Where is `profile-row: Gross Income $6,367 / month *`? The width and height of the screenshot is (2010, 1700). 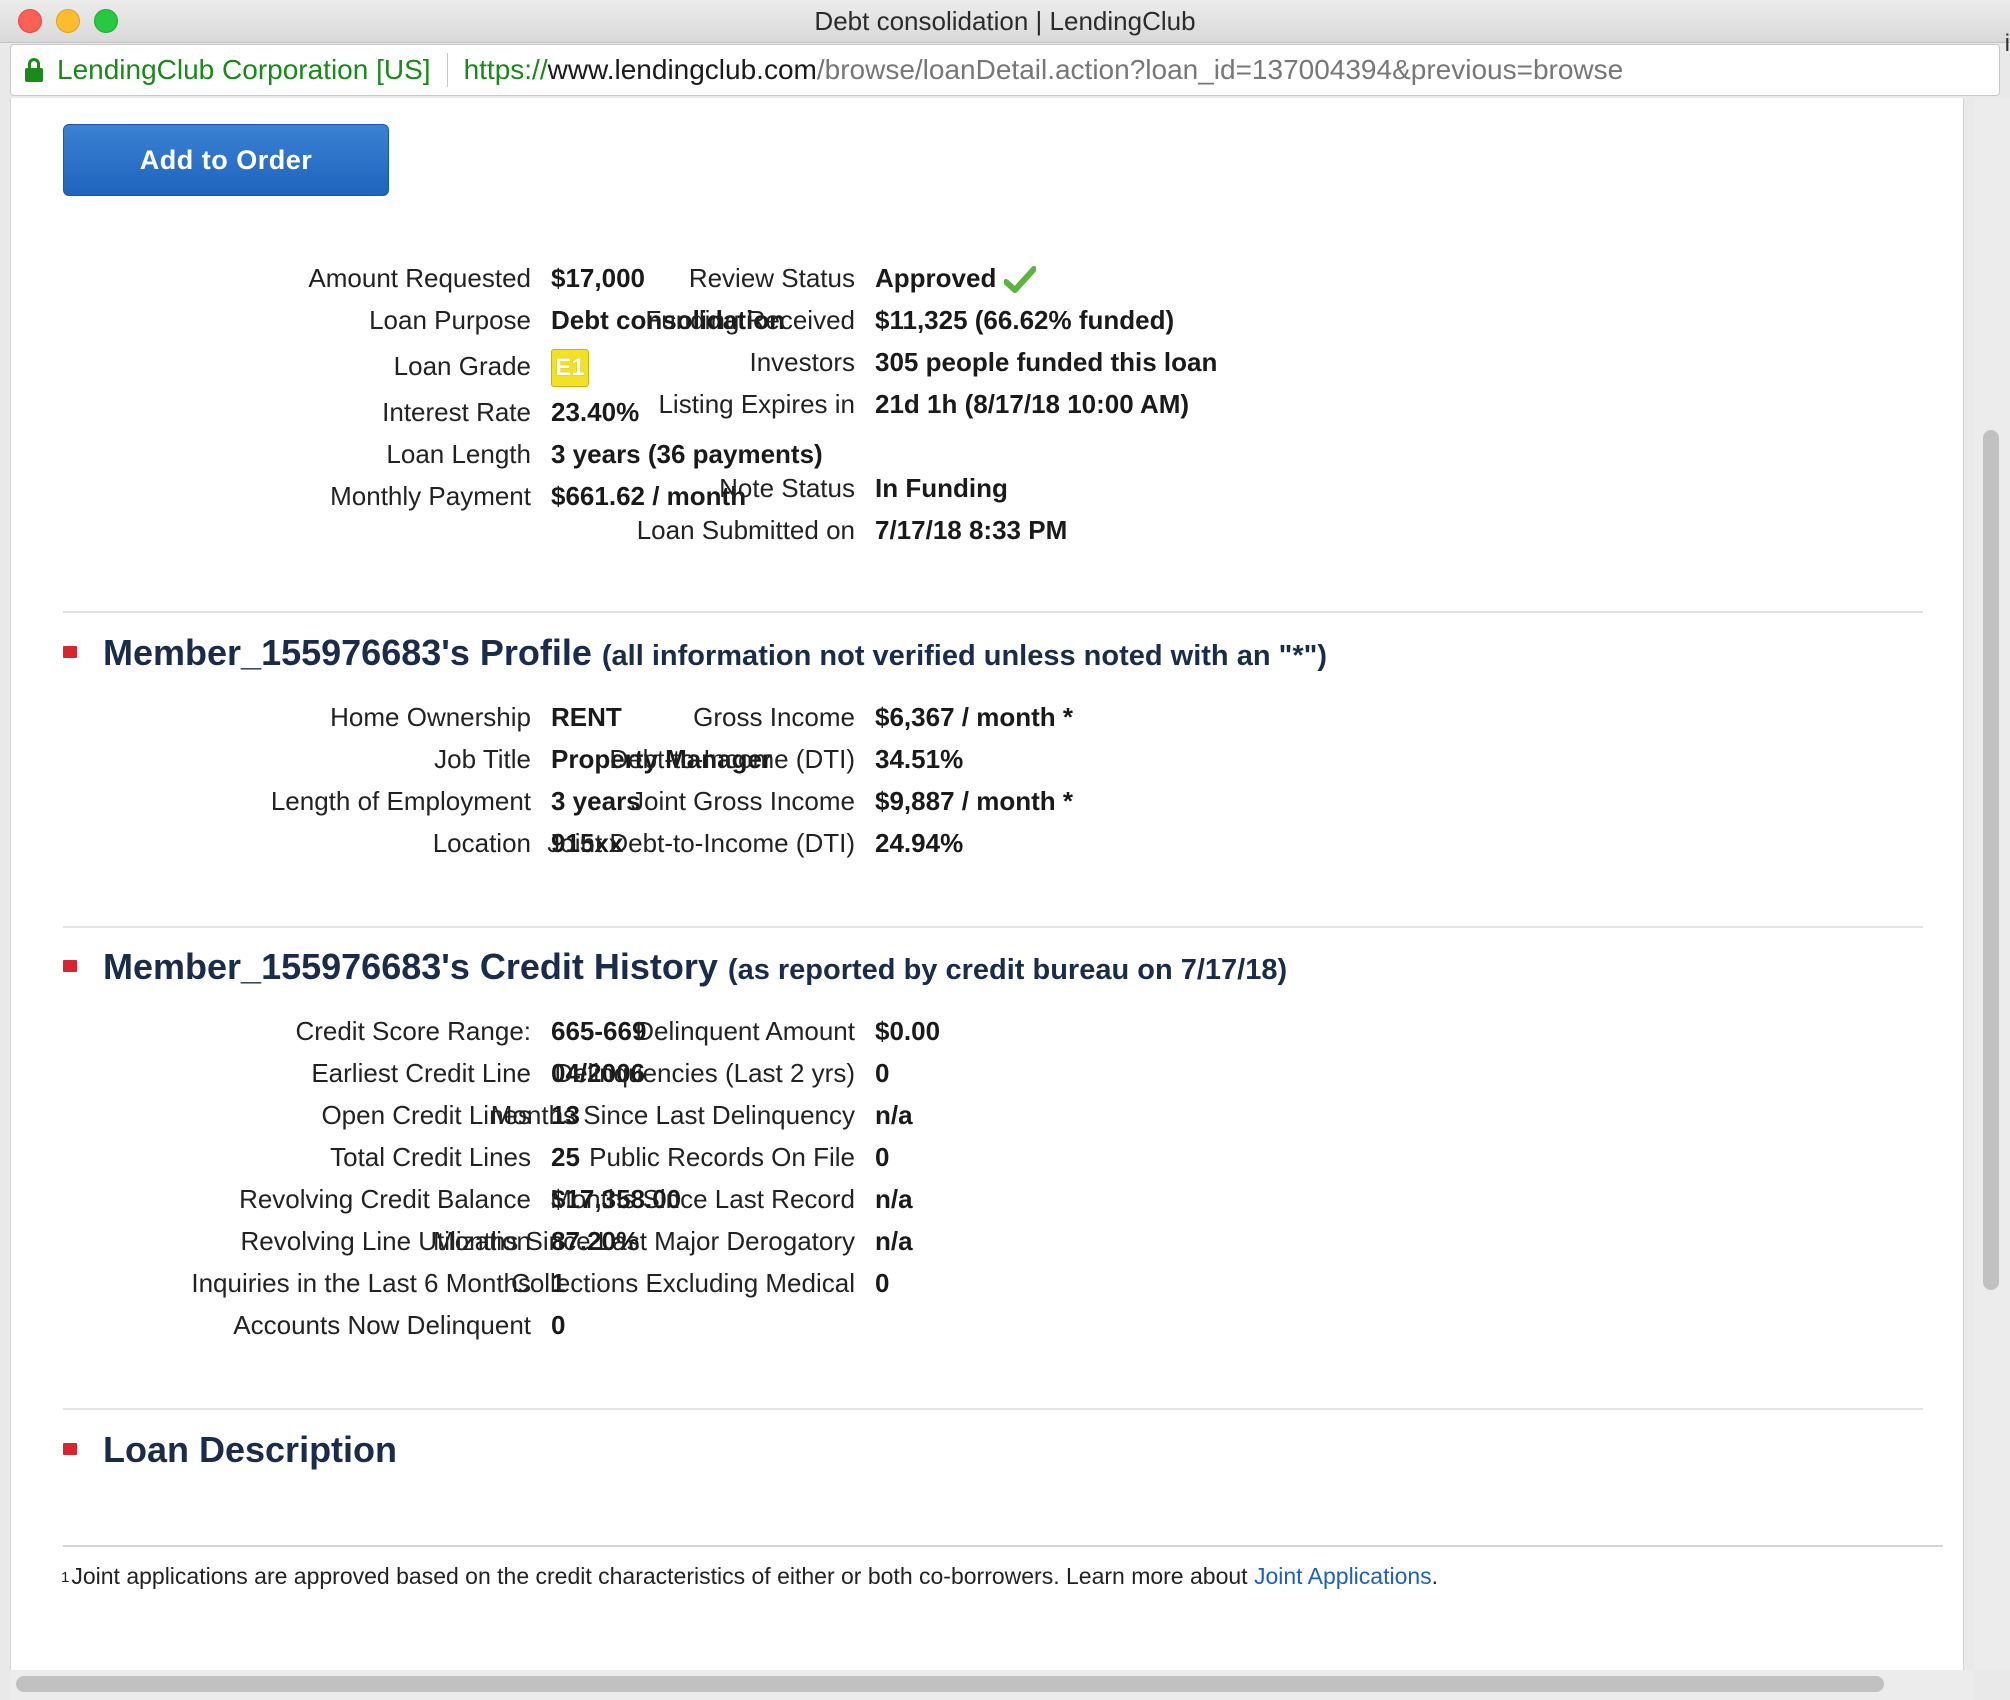 profile-row: Gross Income $6,367 / month * is located at coordinates (961, 717).